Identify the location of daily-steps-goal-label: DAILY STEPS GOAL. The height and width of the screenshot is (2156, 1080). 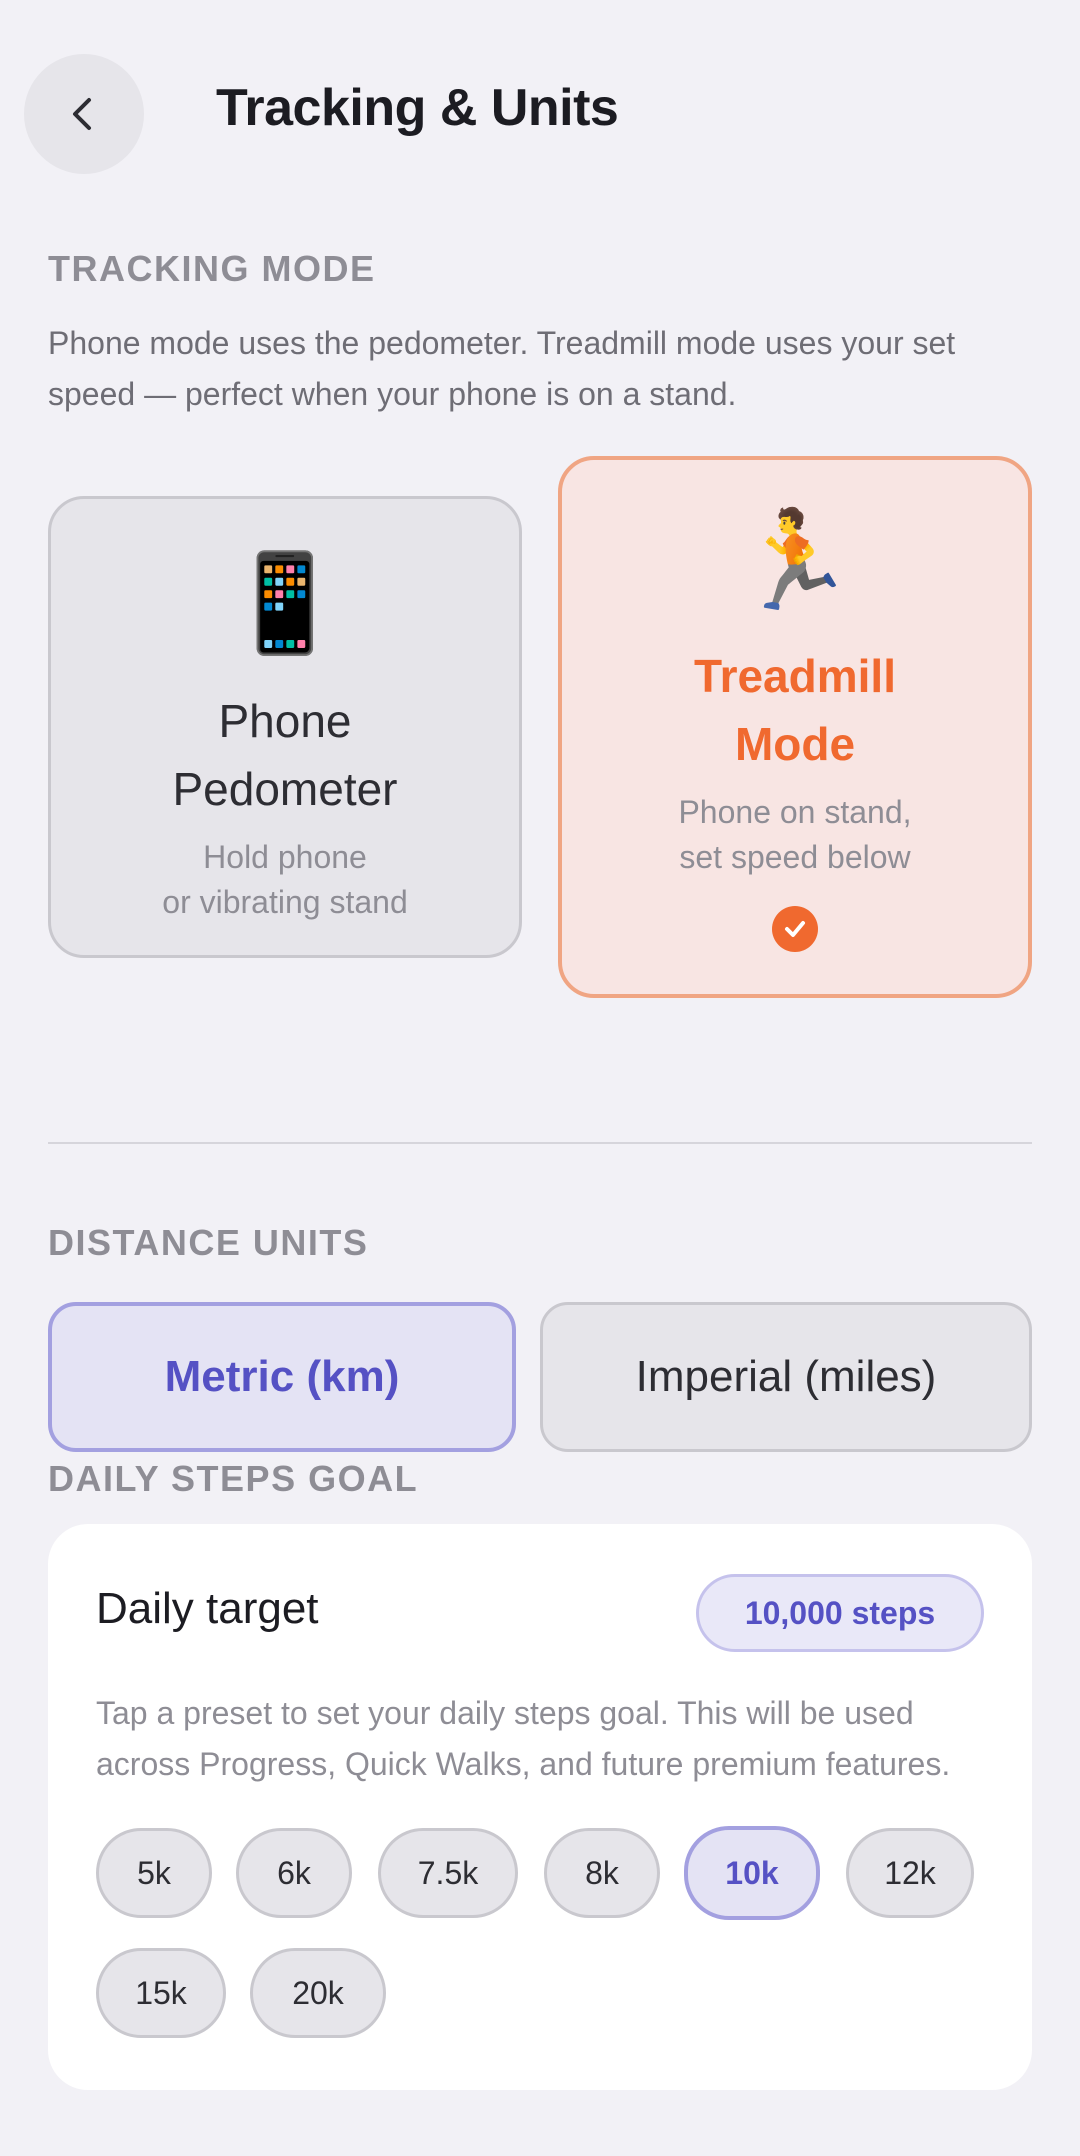
(233, 1478).